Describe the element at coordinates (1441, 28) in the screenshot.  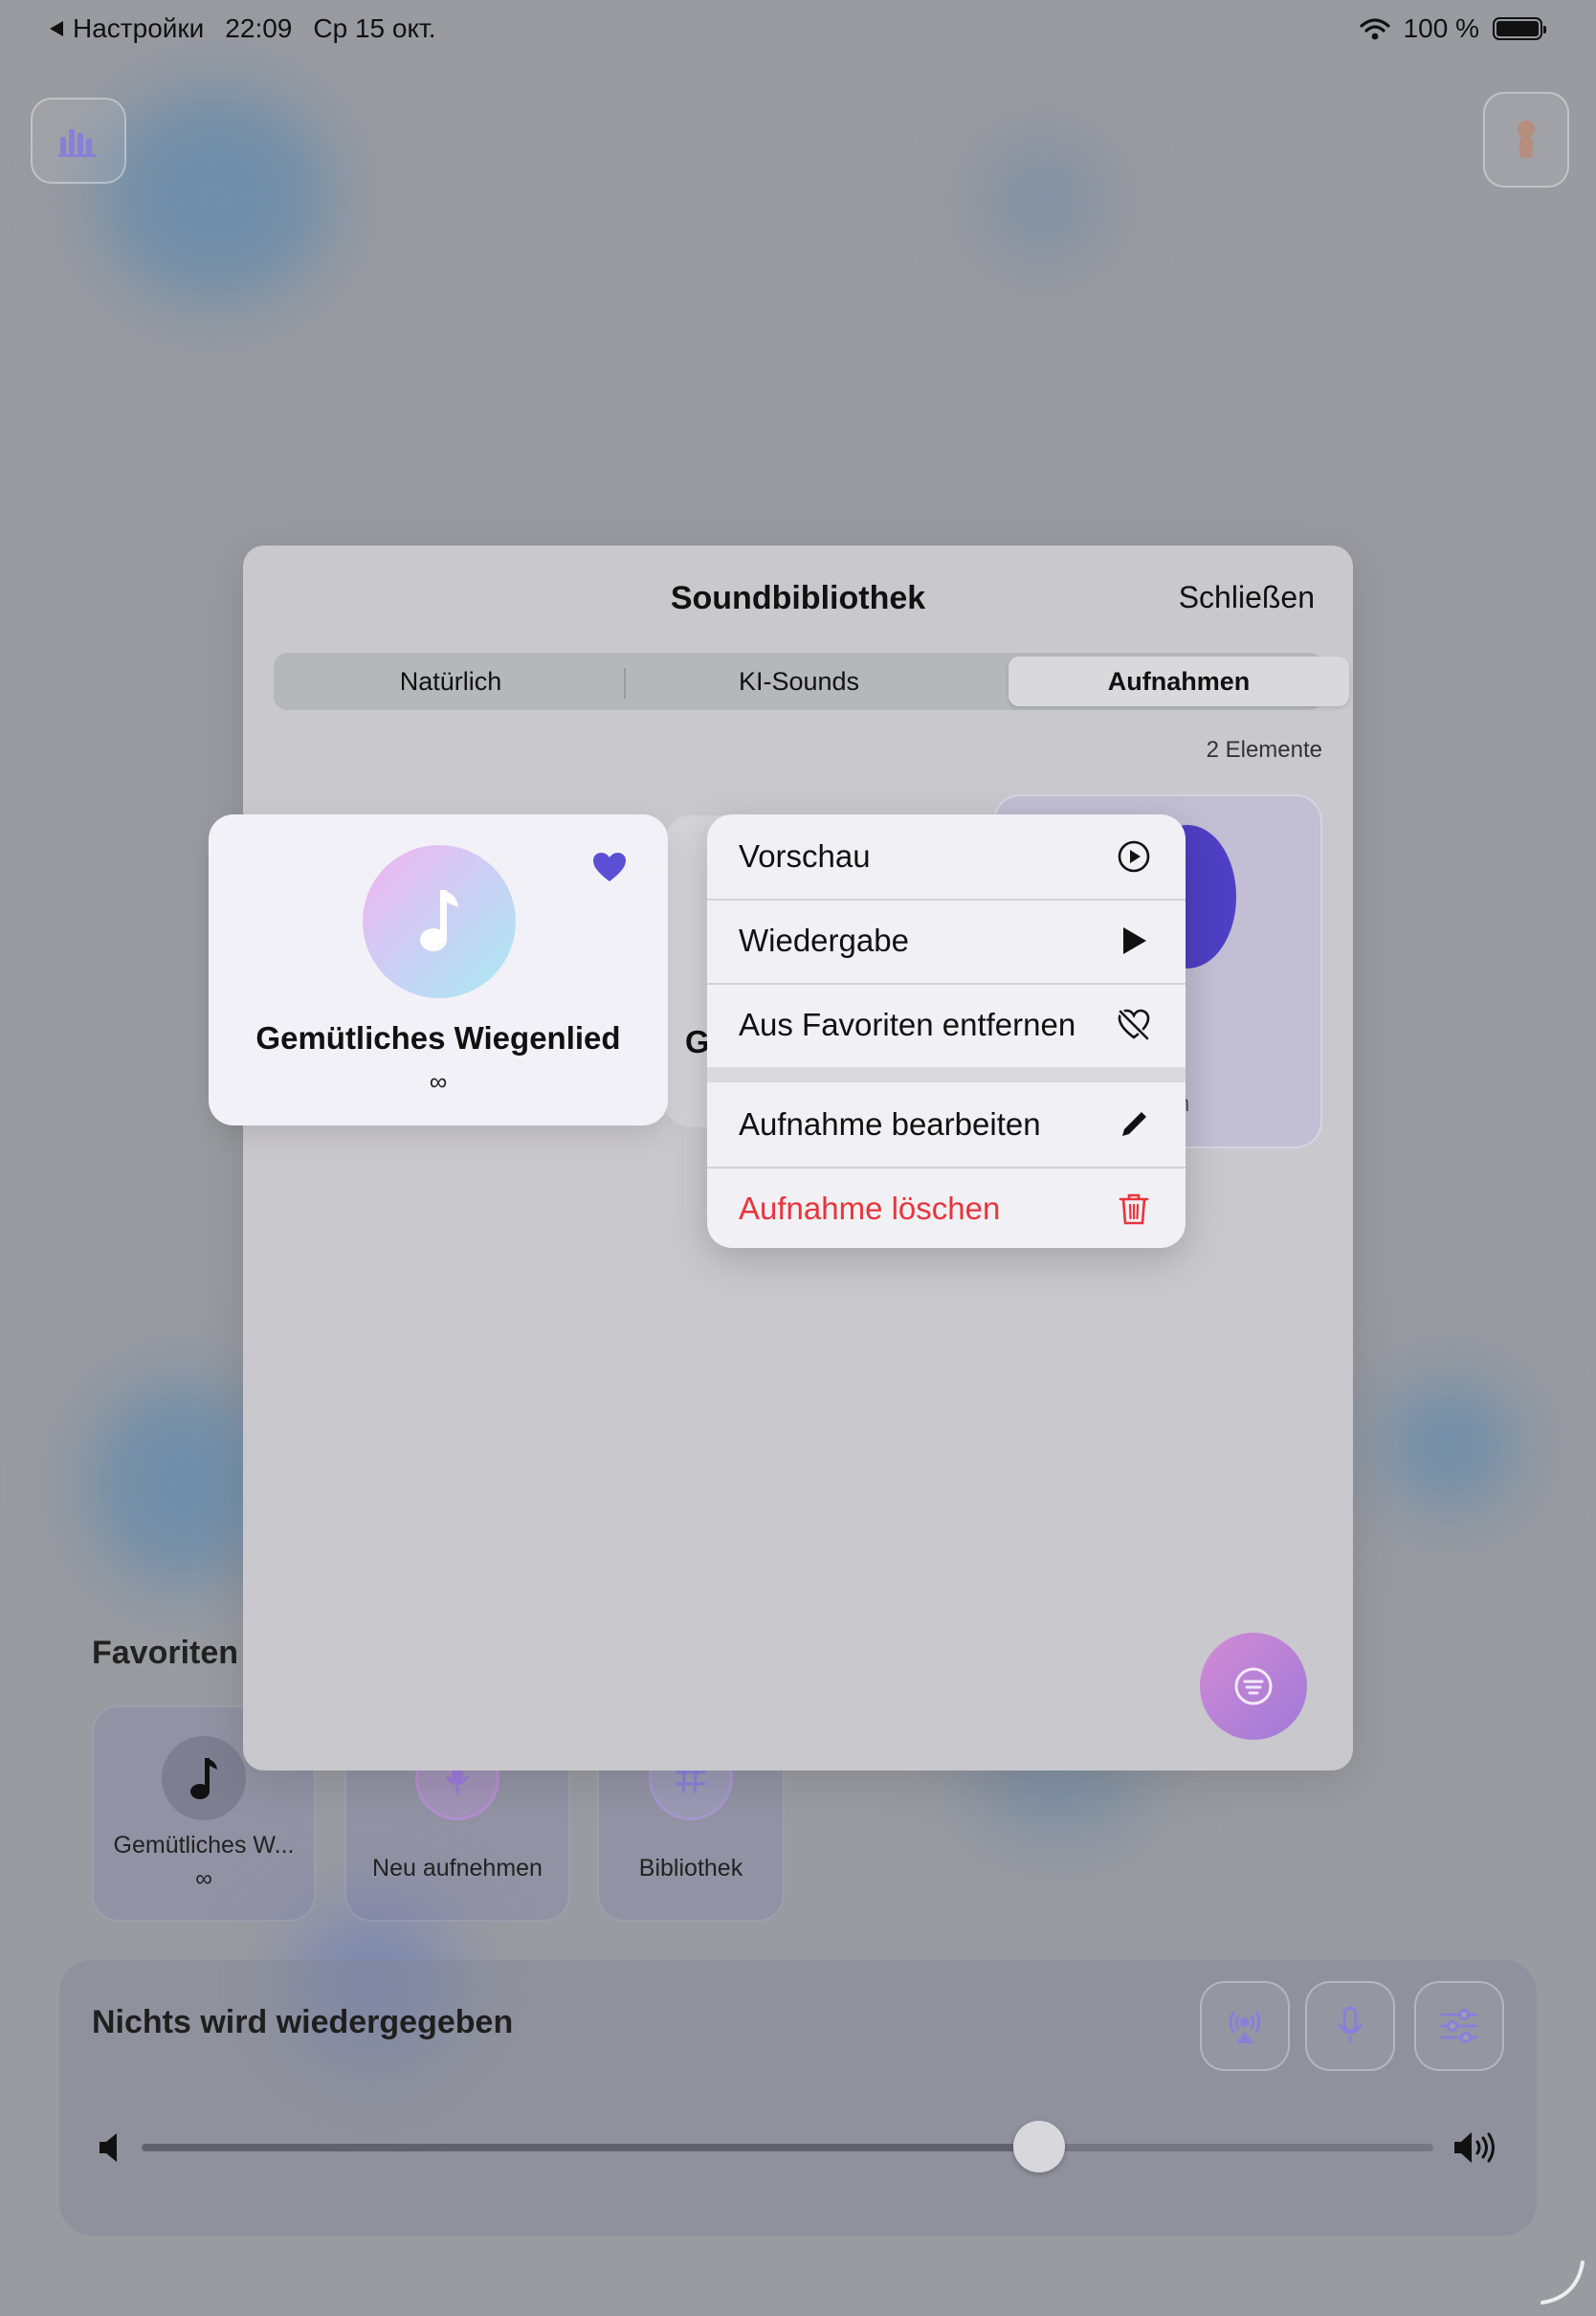
I see `battery-percent: 100 %` at that location.